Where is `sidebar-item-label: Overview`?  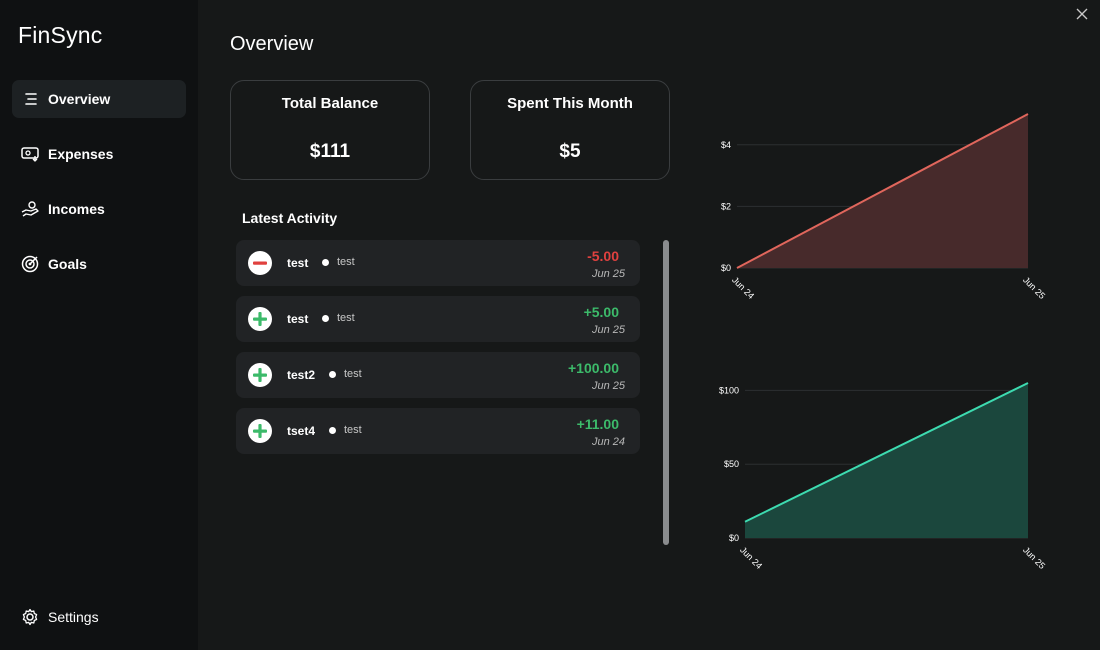 sidebar-item-label: Overview is located at coordinates (79, 99).